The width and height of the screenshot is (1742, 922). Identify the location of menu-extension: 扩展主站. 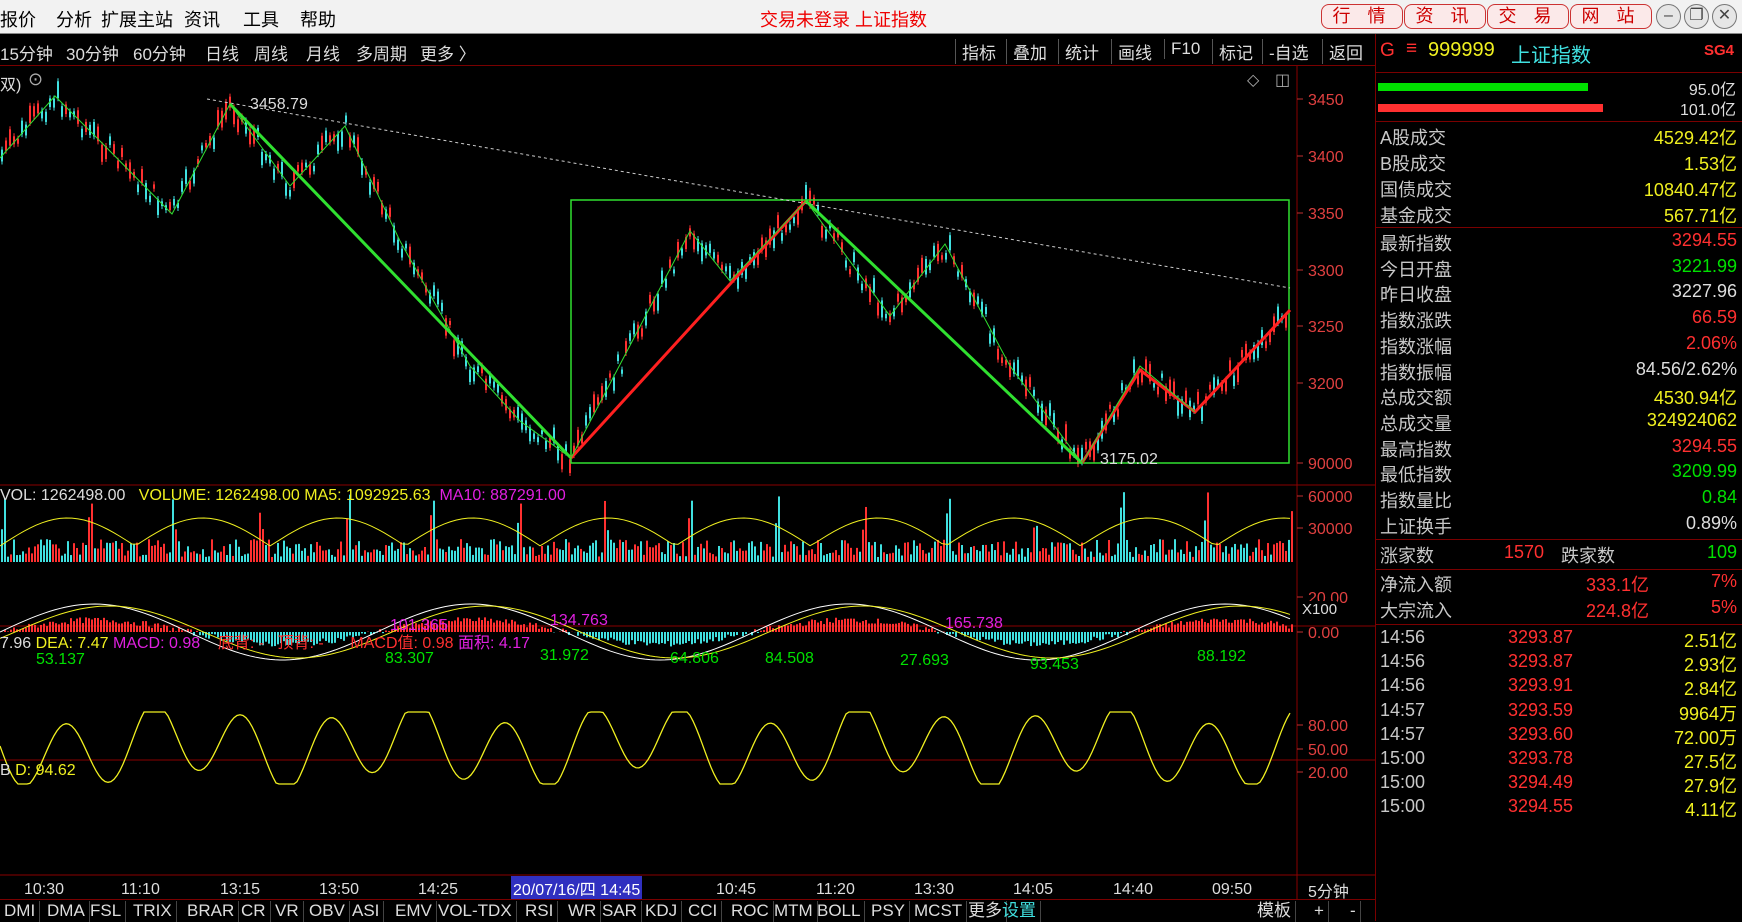
(137, 19).